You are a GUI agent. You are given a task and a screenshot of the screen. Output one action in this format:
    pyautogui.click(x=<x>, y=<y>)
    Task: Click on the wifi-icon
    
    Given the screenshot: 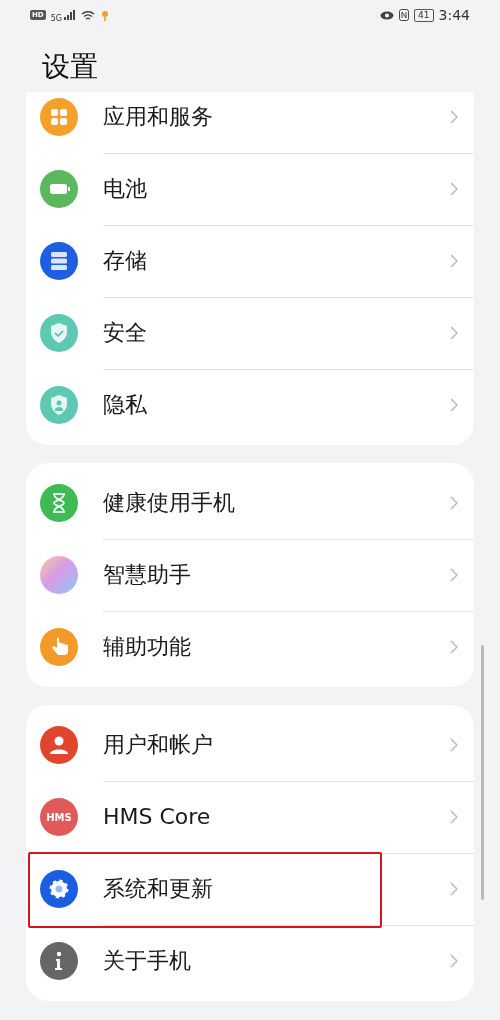 What is the action you would take?
    pyautogui.click(x=87, y=15)
    